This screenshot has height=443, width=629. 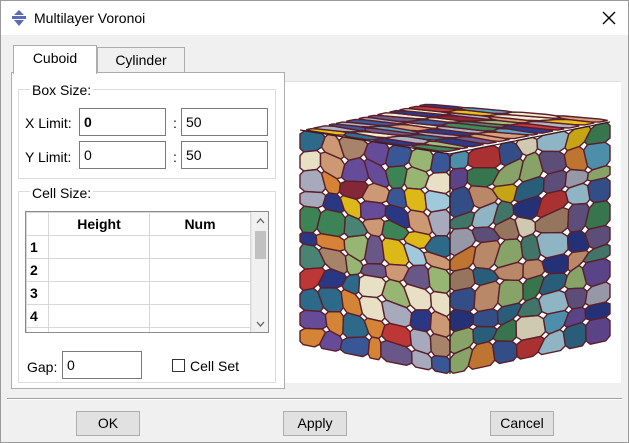 I want to click on scroll-down-button, so click(x=260, y=323).